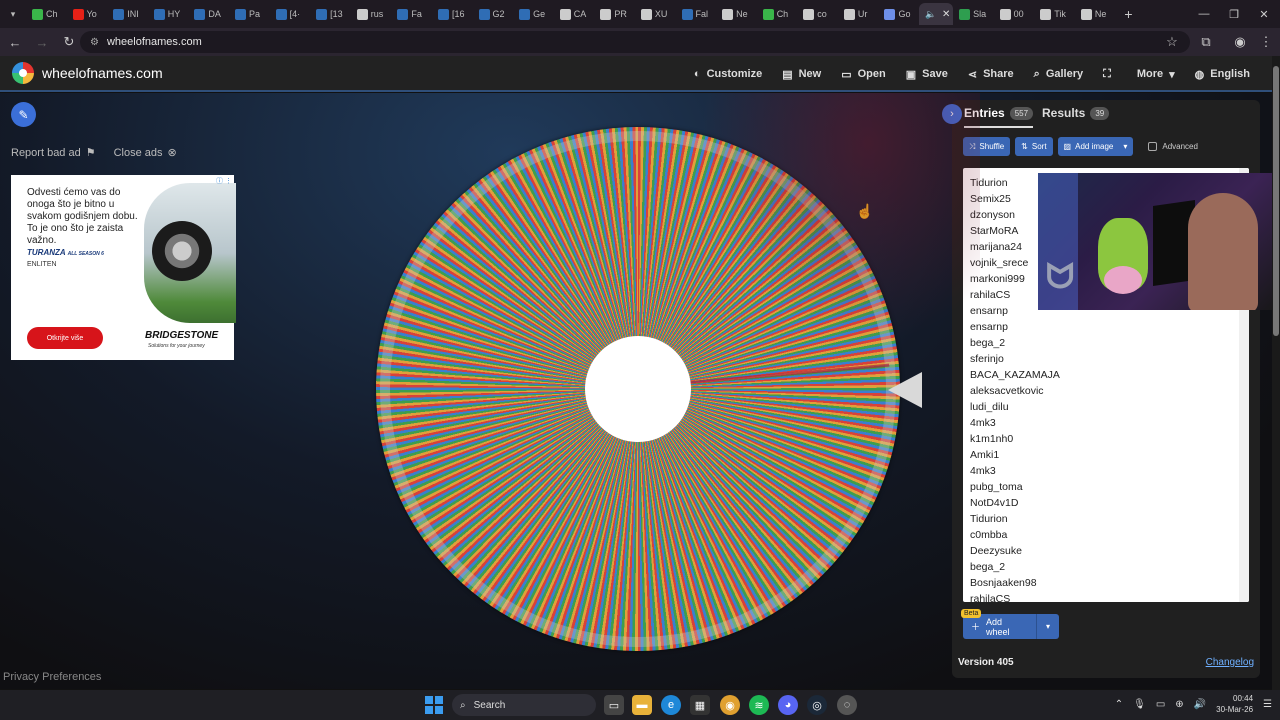 Image resolution: width=1280 pixels, height=720 pixels. What do you see at coordinates (1172, 42) in the screenshot?
I see `bookmark-star-icon: ☆` at bounding box center [1172, 42].